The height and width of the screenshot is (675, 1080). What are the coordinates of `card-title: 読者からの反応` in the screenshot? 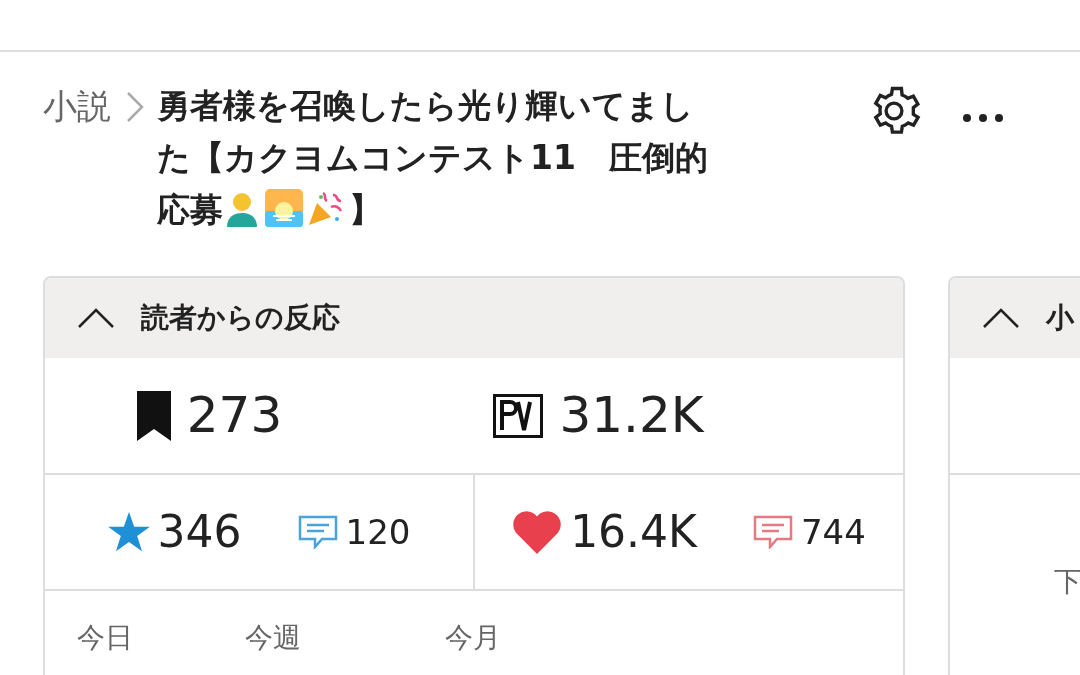 It's located at (240, 318).